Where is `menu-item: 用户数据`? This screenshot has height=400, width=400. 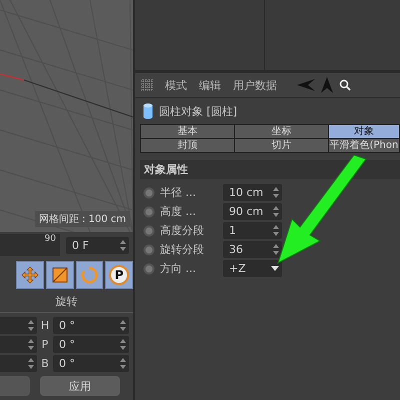
menu-item: 用户数据 is located at coordinates (255, 85).